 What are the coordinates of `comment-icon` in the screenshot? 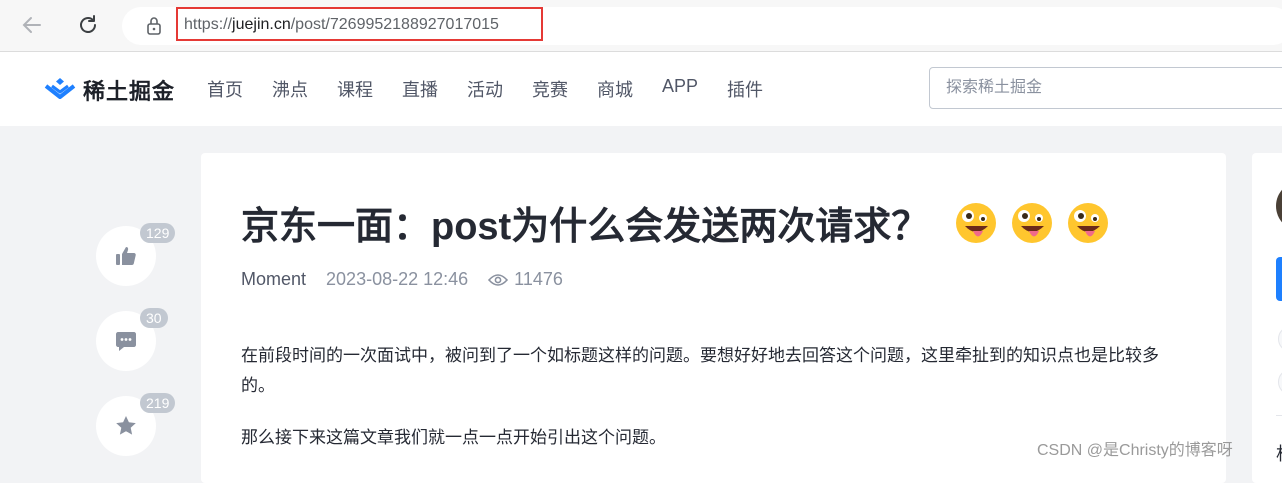 It's located at (126, 341).